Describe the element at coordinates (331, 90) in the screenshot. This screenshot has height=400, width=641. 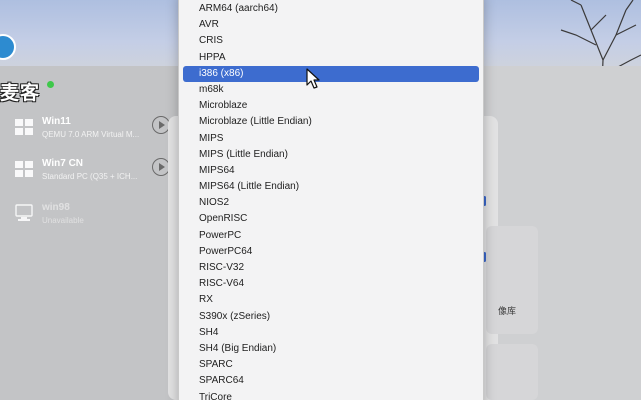
I see `menu-item-m68k: m68k` at that location.